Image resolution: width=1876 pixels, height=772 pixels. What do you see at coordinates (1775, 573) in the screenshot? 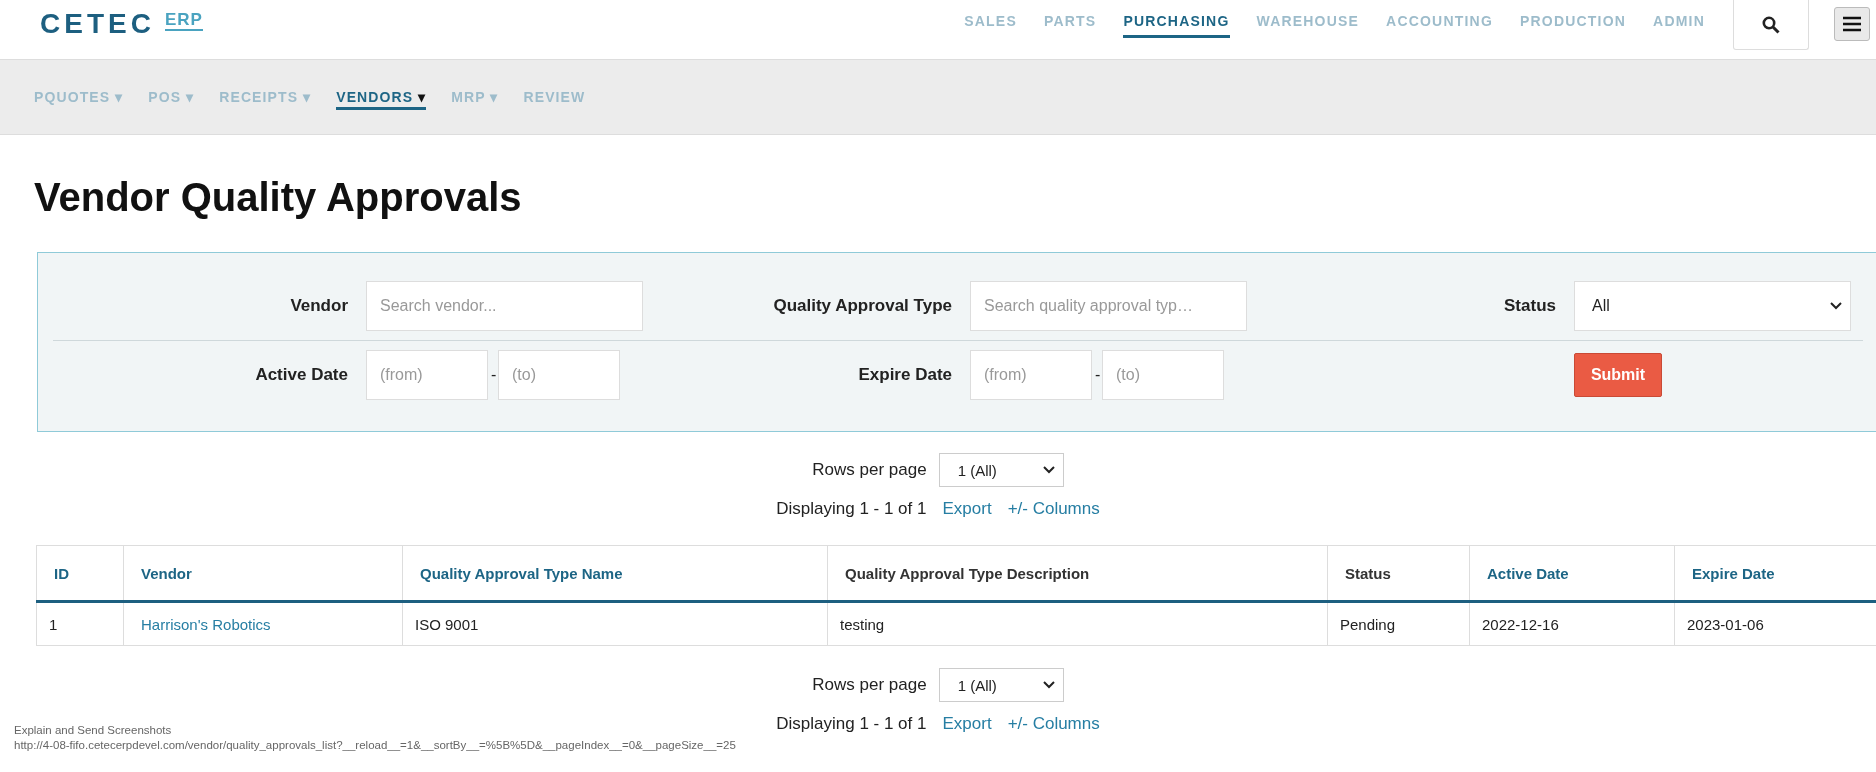
I see `column-header: Expire Date` at bounding box center [1775, 573].